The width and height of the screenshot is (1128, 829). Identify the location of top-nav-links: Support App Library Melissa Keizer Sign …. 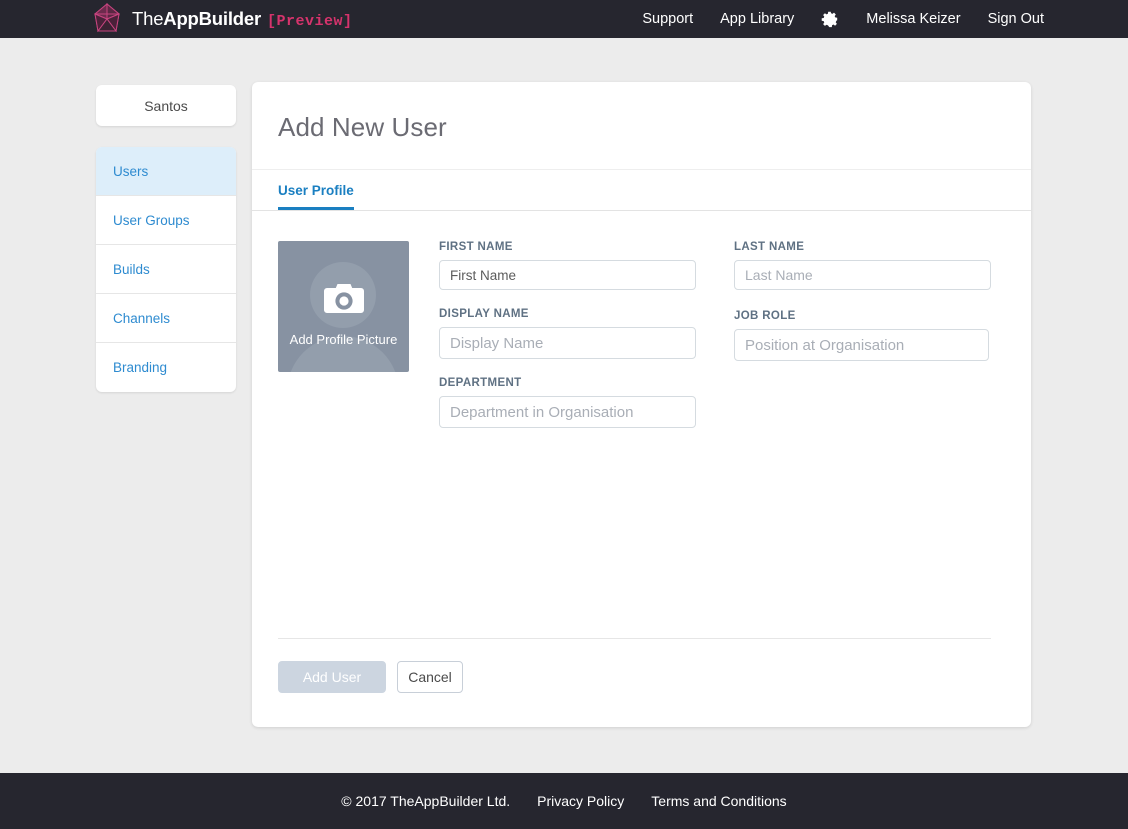
(843, 19).